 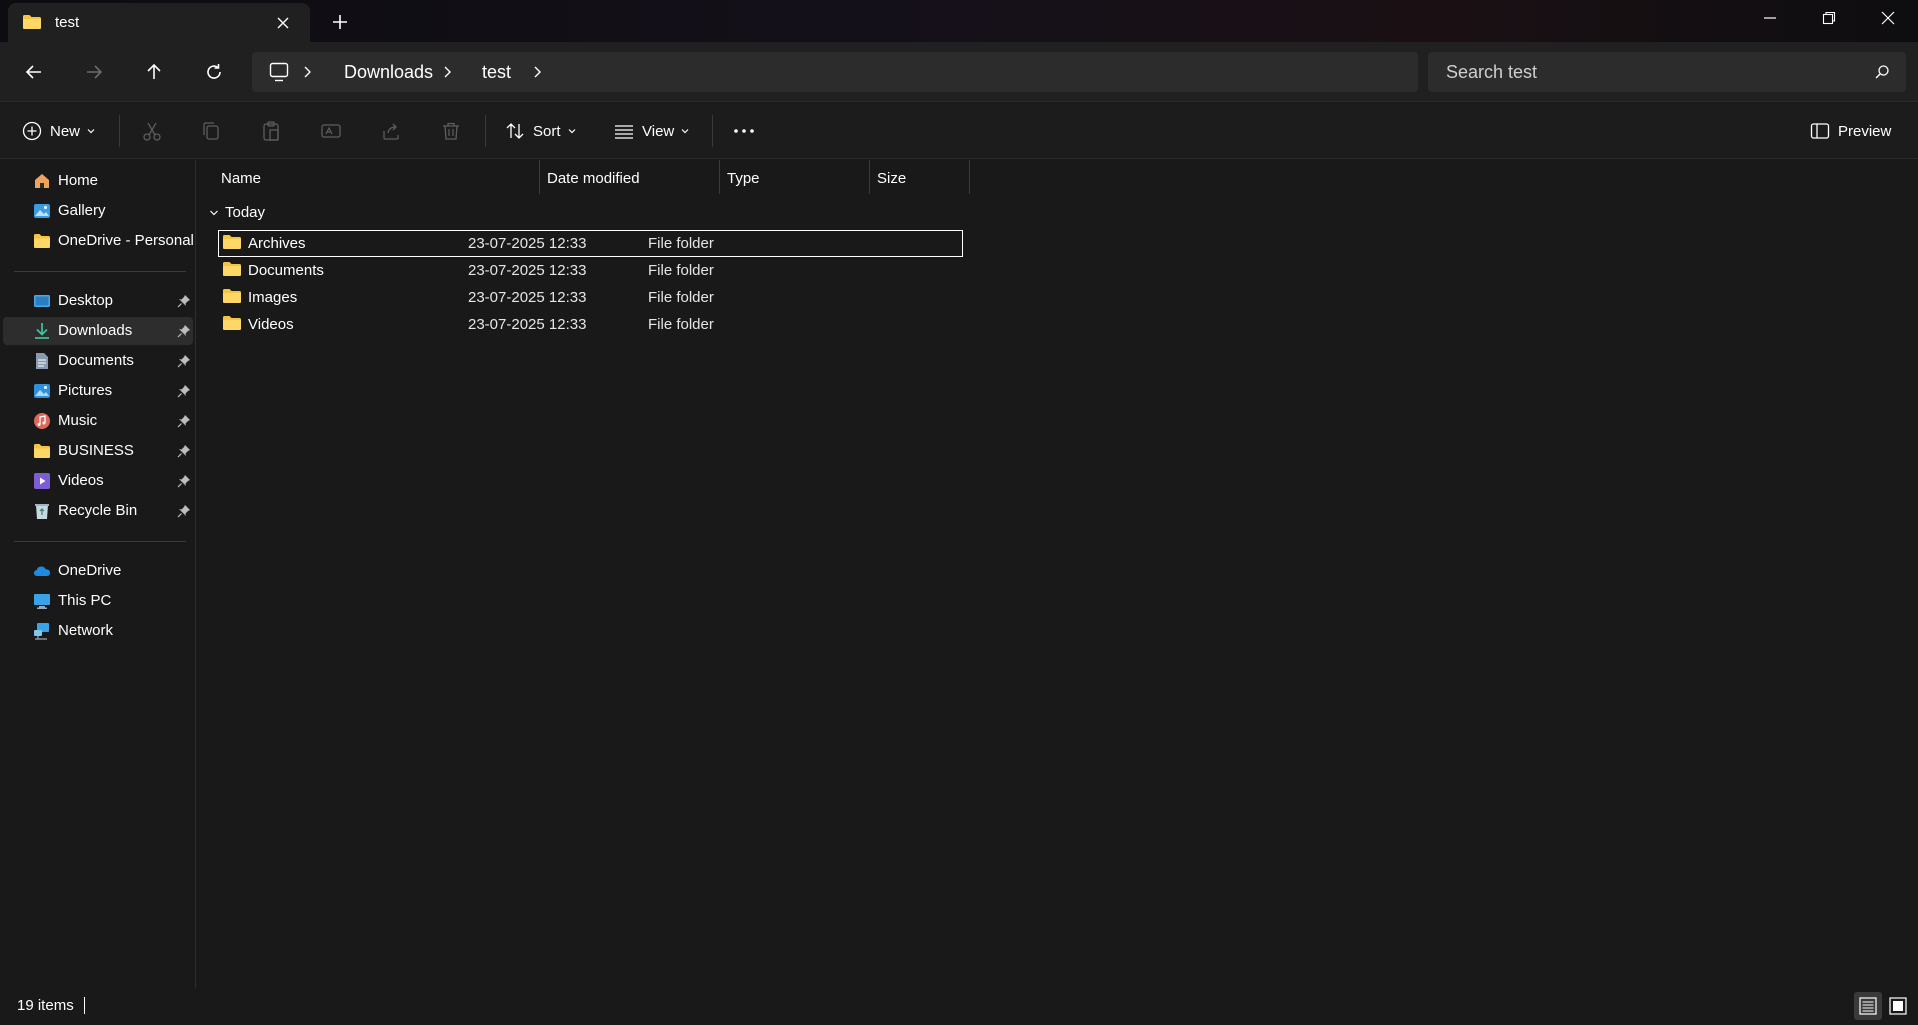 What do you see at coordinates (1770, 18) in the screenshot?
I see `minimize-icon` at bounding box center [1770, 18].